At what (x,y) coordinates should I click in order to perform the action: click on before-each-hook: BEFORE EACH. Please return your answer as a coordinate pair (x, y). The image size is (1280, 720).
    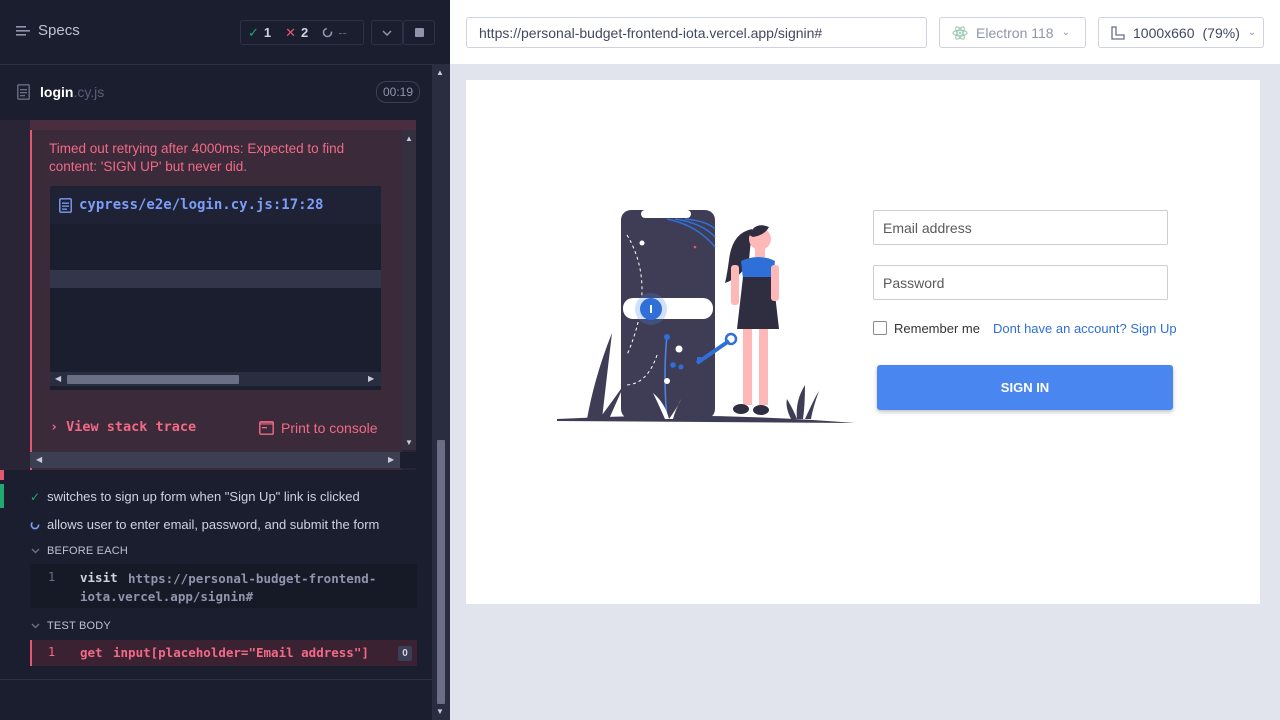
    Looking at the image, I should click on (79, 551).